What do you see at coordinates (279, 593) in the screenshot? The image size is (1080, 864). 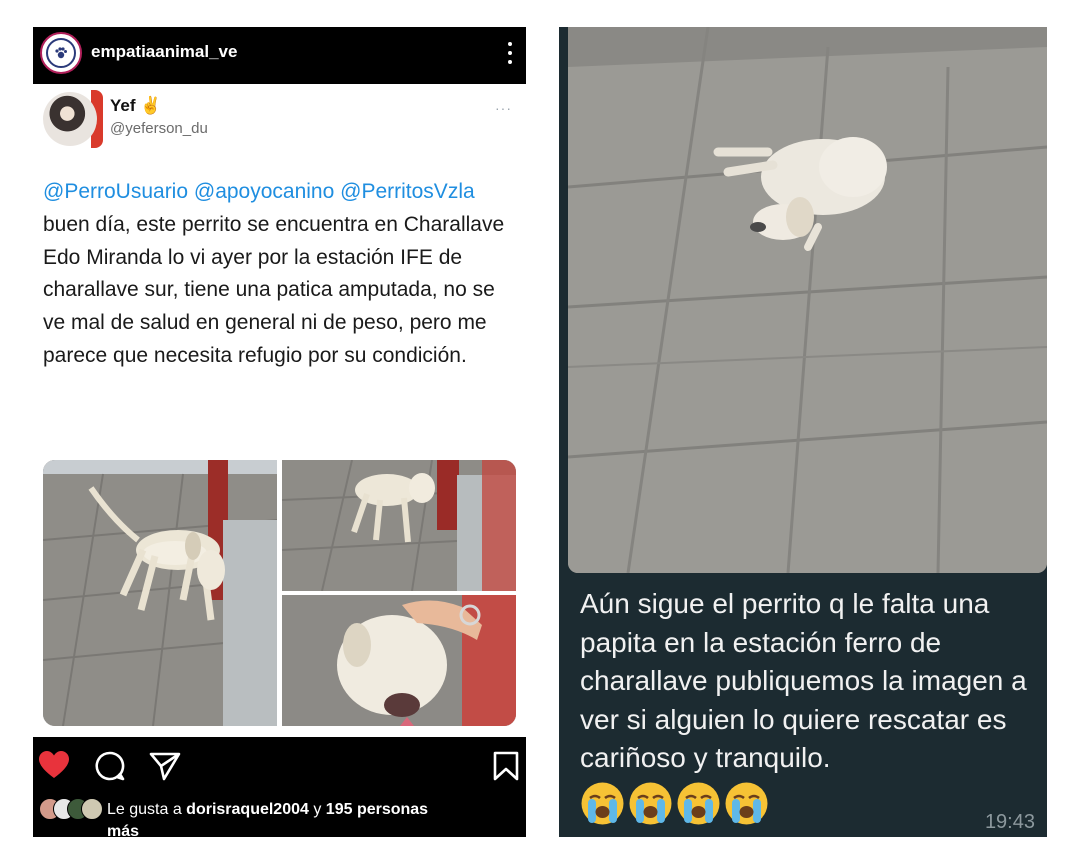 I see `tweet-photo-grid` at bounding box center [279, 593].